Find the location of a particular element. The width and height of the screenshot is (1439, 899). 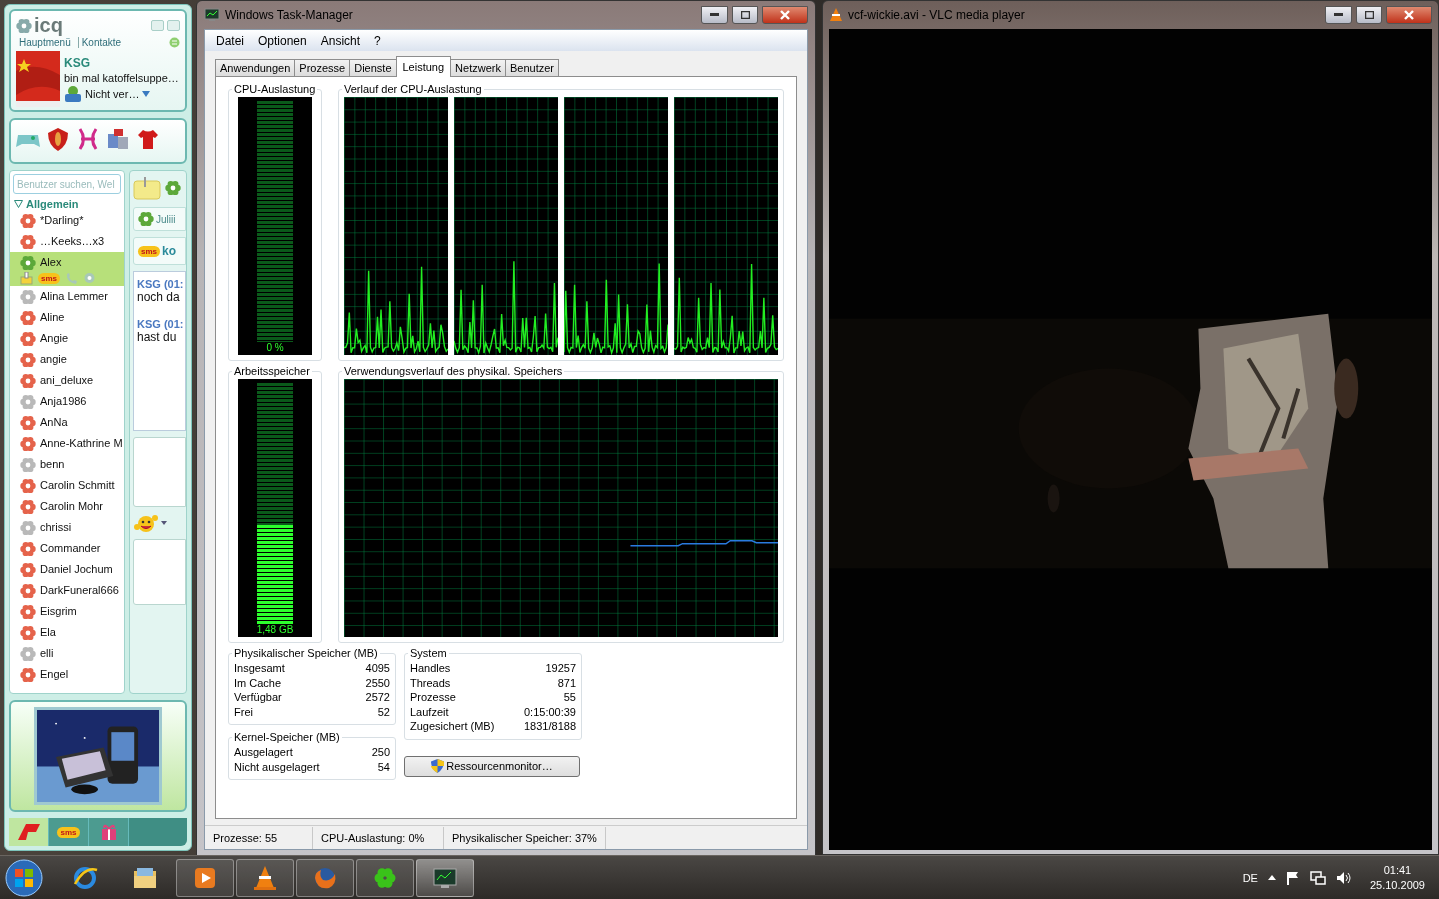

menu-item: ? is located at coordinates (377, 40).